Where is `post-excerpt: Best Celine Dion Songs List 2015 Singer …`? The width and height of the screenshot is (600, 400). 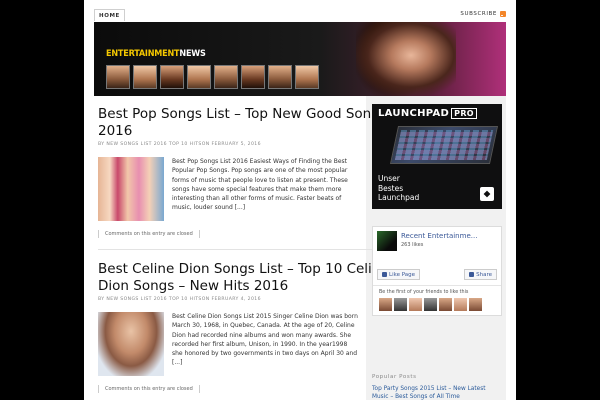
post-excerpt: Best Celine Dion Songs List 2015 Singer … is located at coordinates (265, 340).